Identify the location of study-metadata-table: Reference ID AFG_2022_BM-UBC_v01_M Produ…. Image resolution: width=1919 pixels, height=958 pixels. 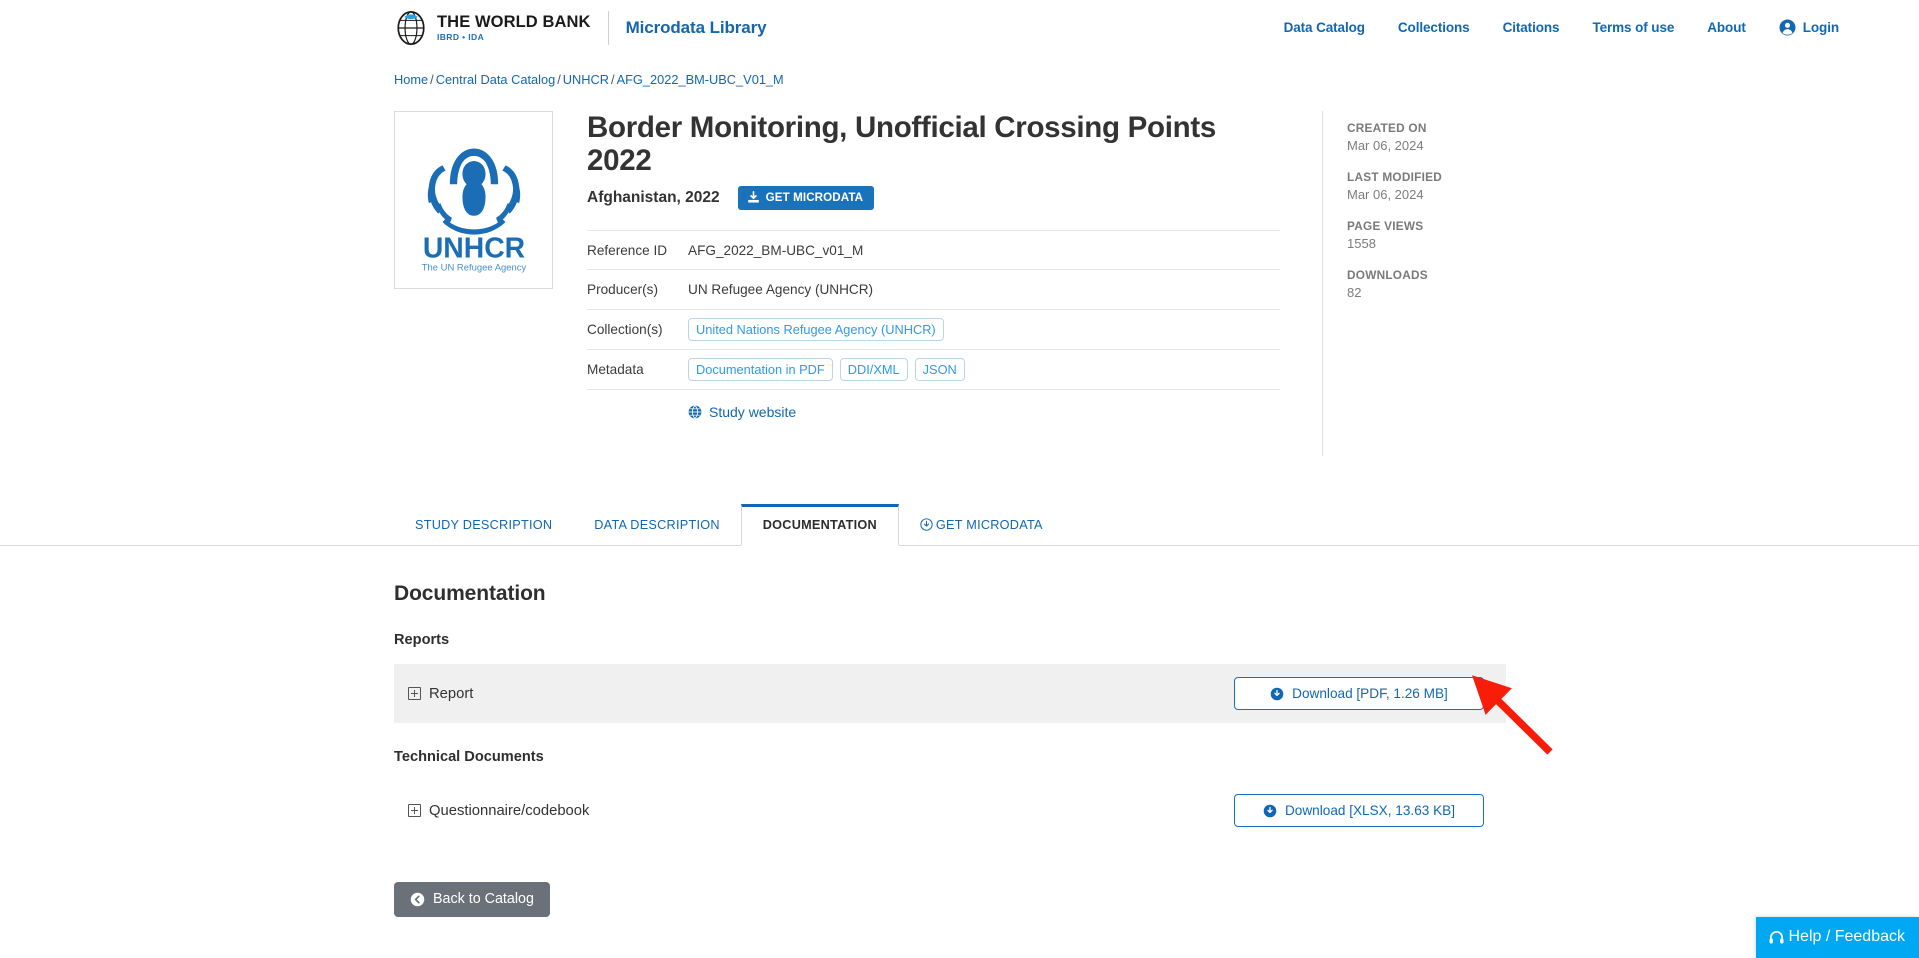
(933, 310).